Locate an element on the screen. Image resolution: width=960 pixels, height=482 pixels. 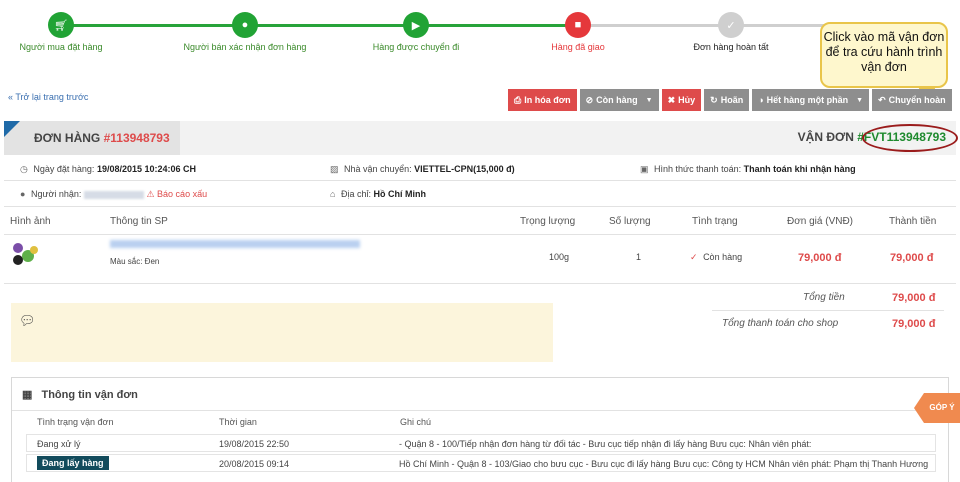
total-value: 79,000 đ is located at coordinates (914, 298).